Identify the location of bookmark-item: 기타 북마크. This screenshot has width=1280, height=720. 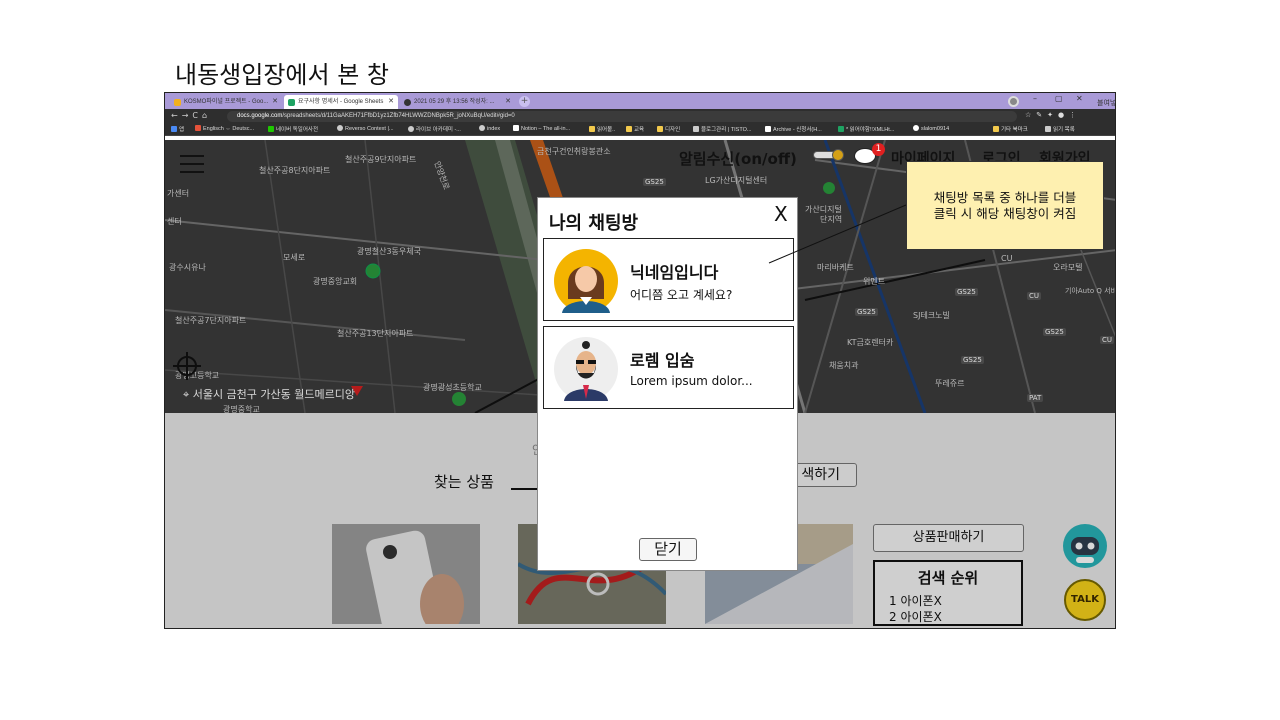
(1010, 129).